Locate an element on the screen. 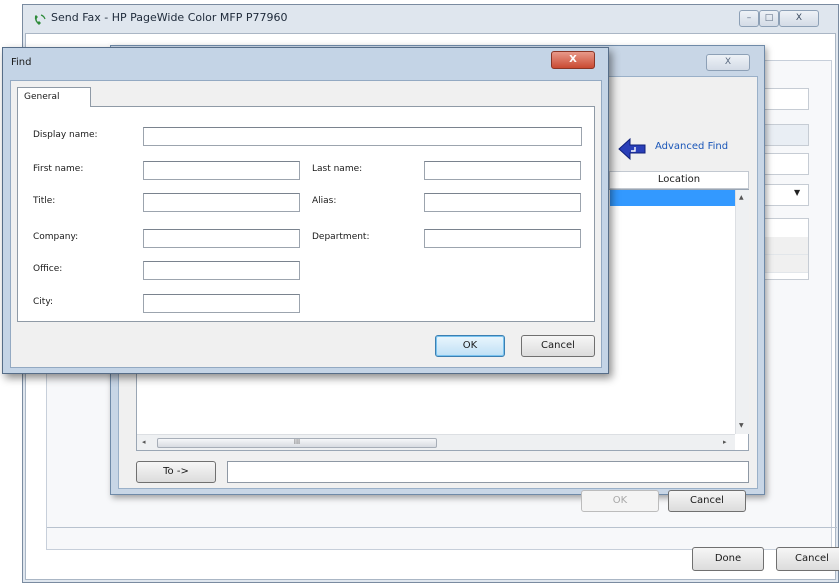  to-button: To -> is located at coordinates (176, 472).